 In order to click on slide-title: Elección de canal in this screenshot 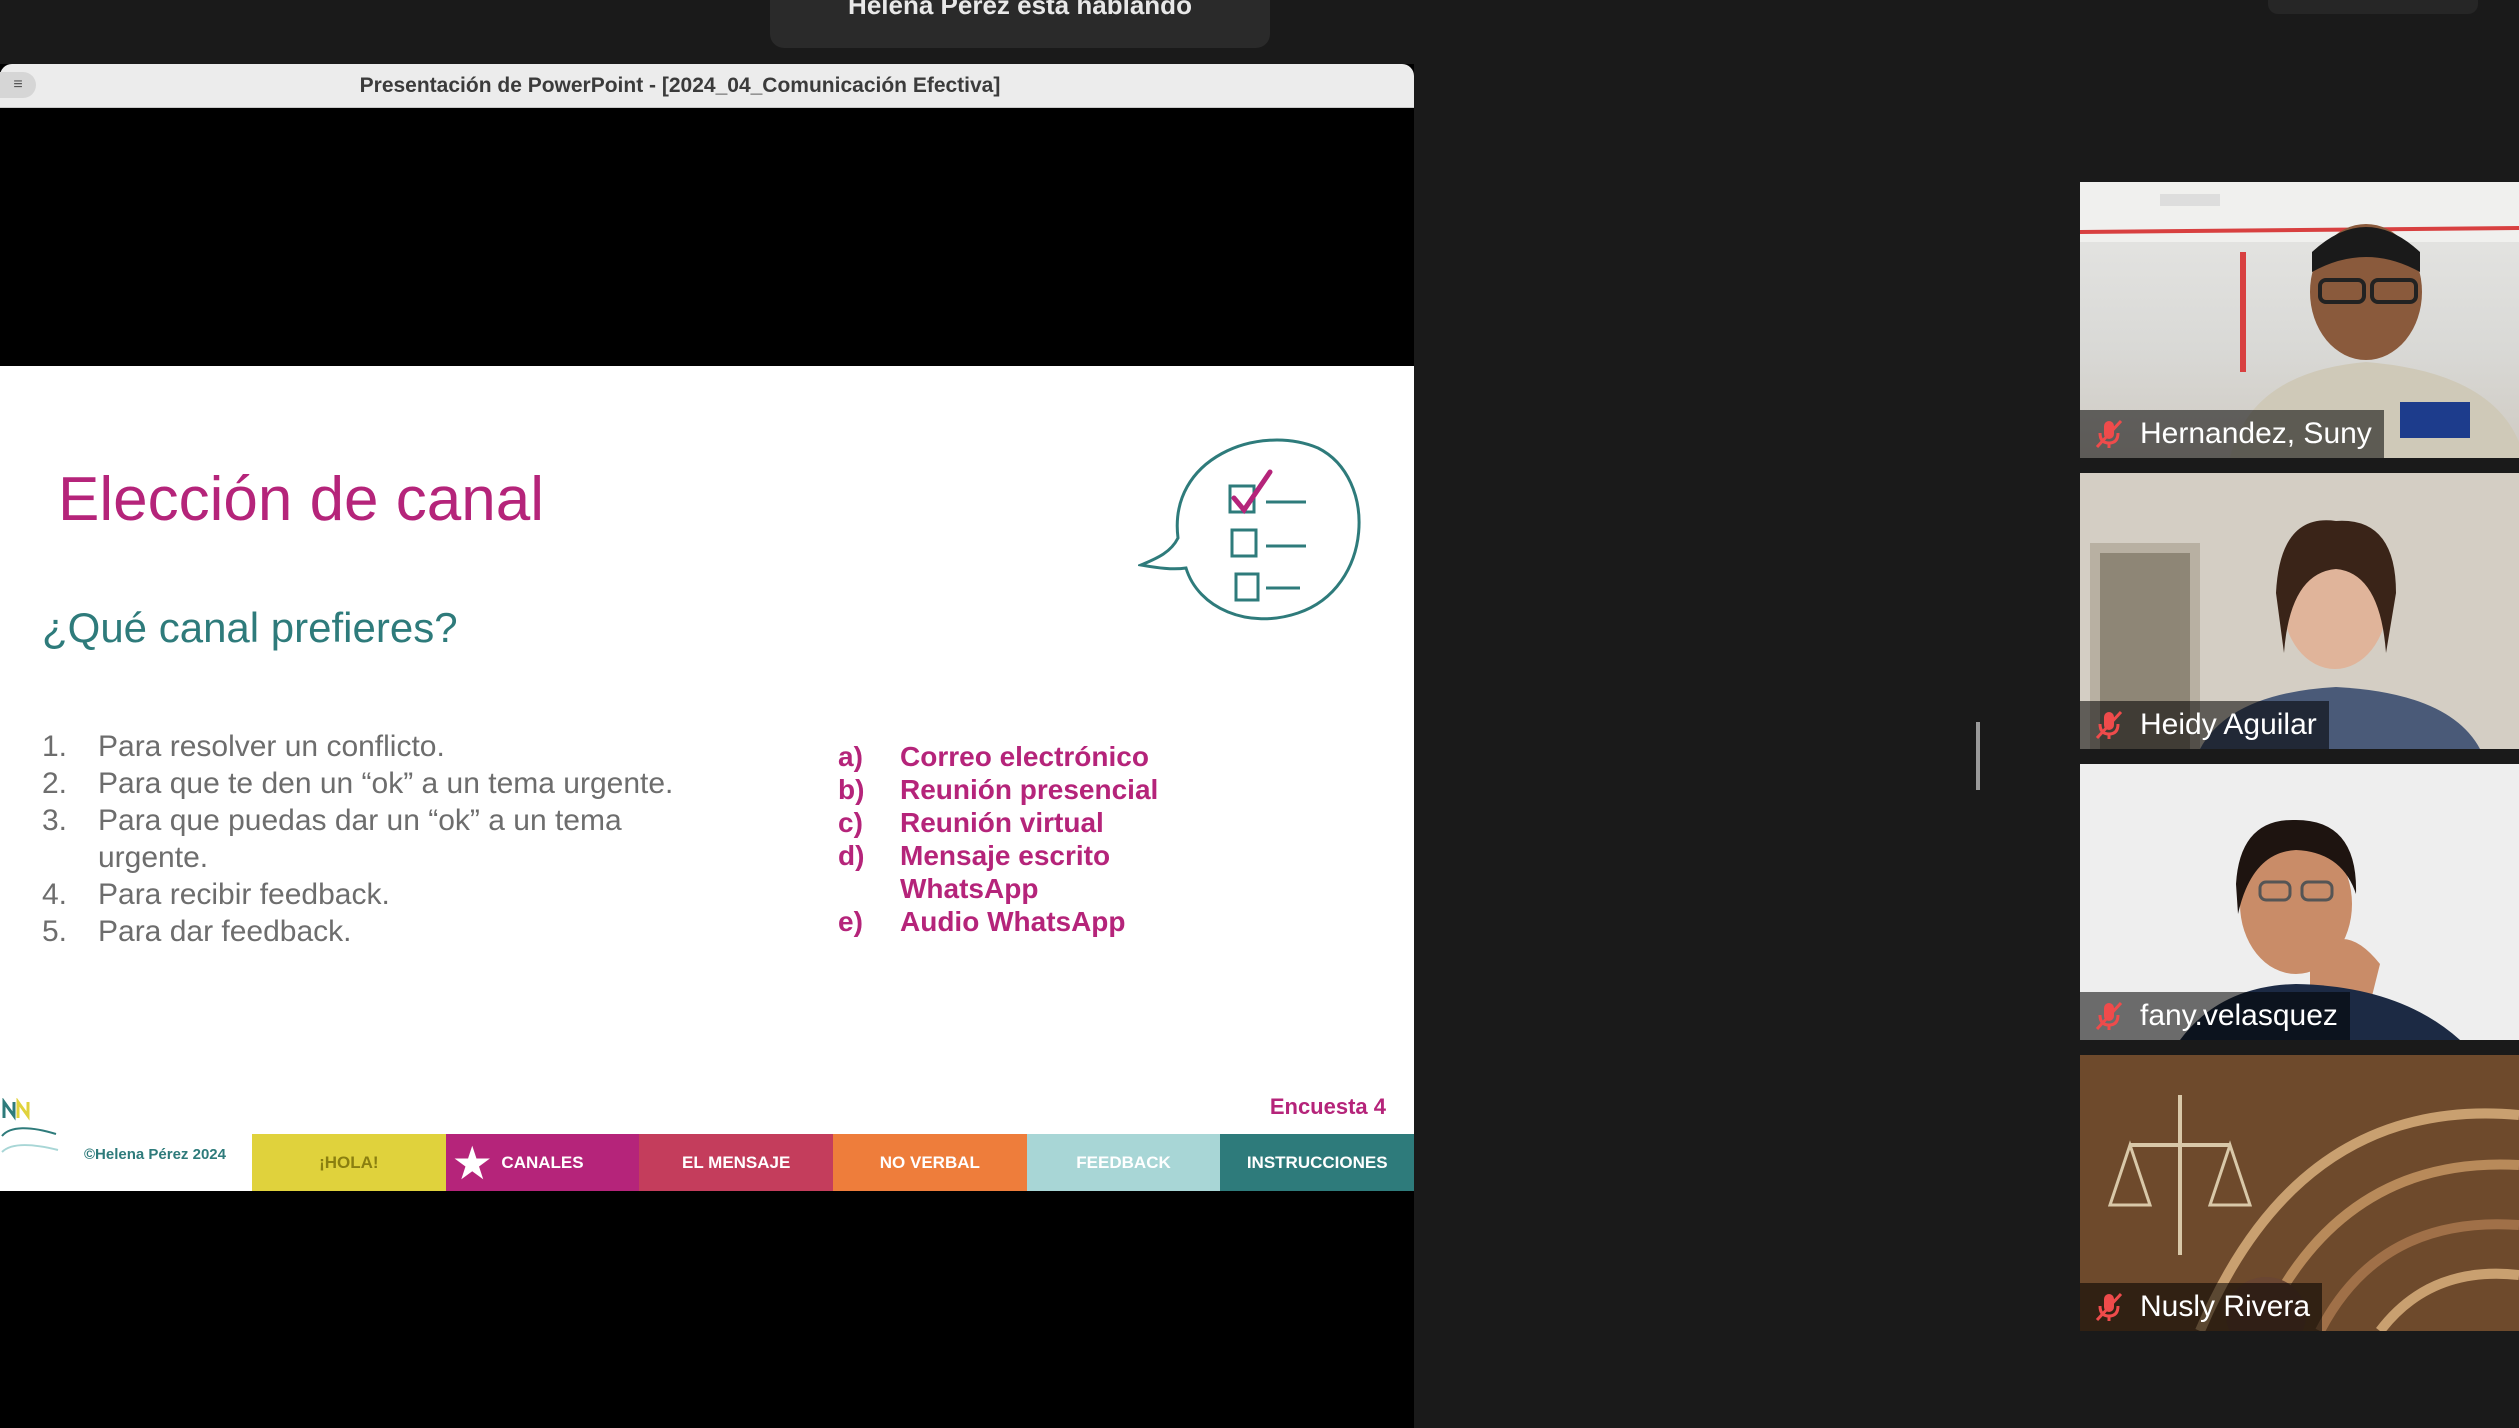, I will do `click(301, 499)`.